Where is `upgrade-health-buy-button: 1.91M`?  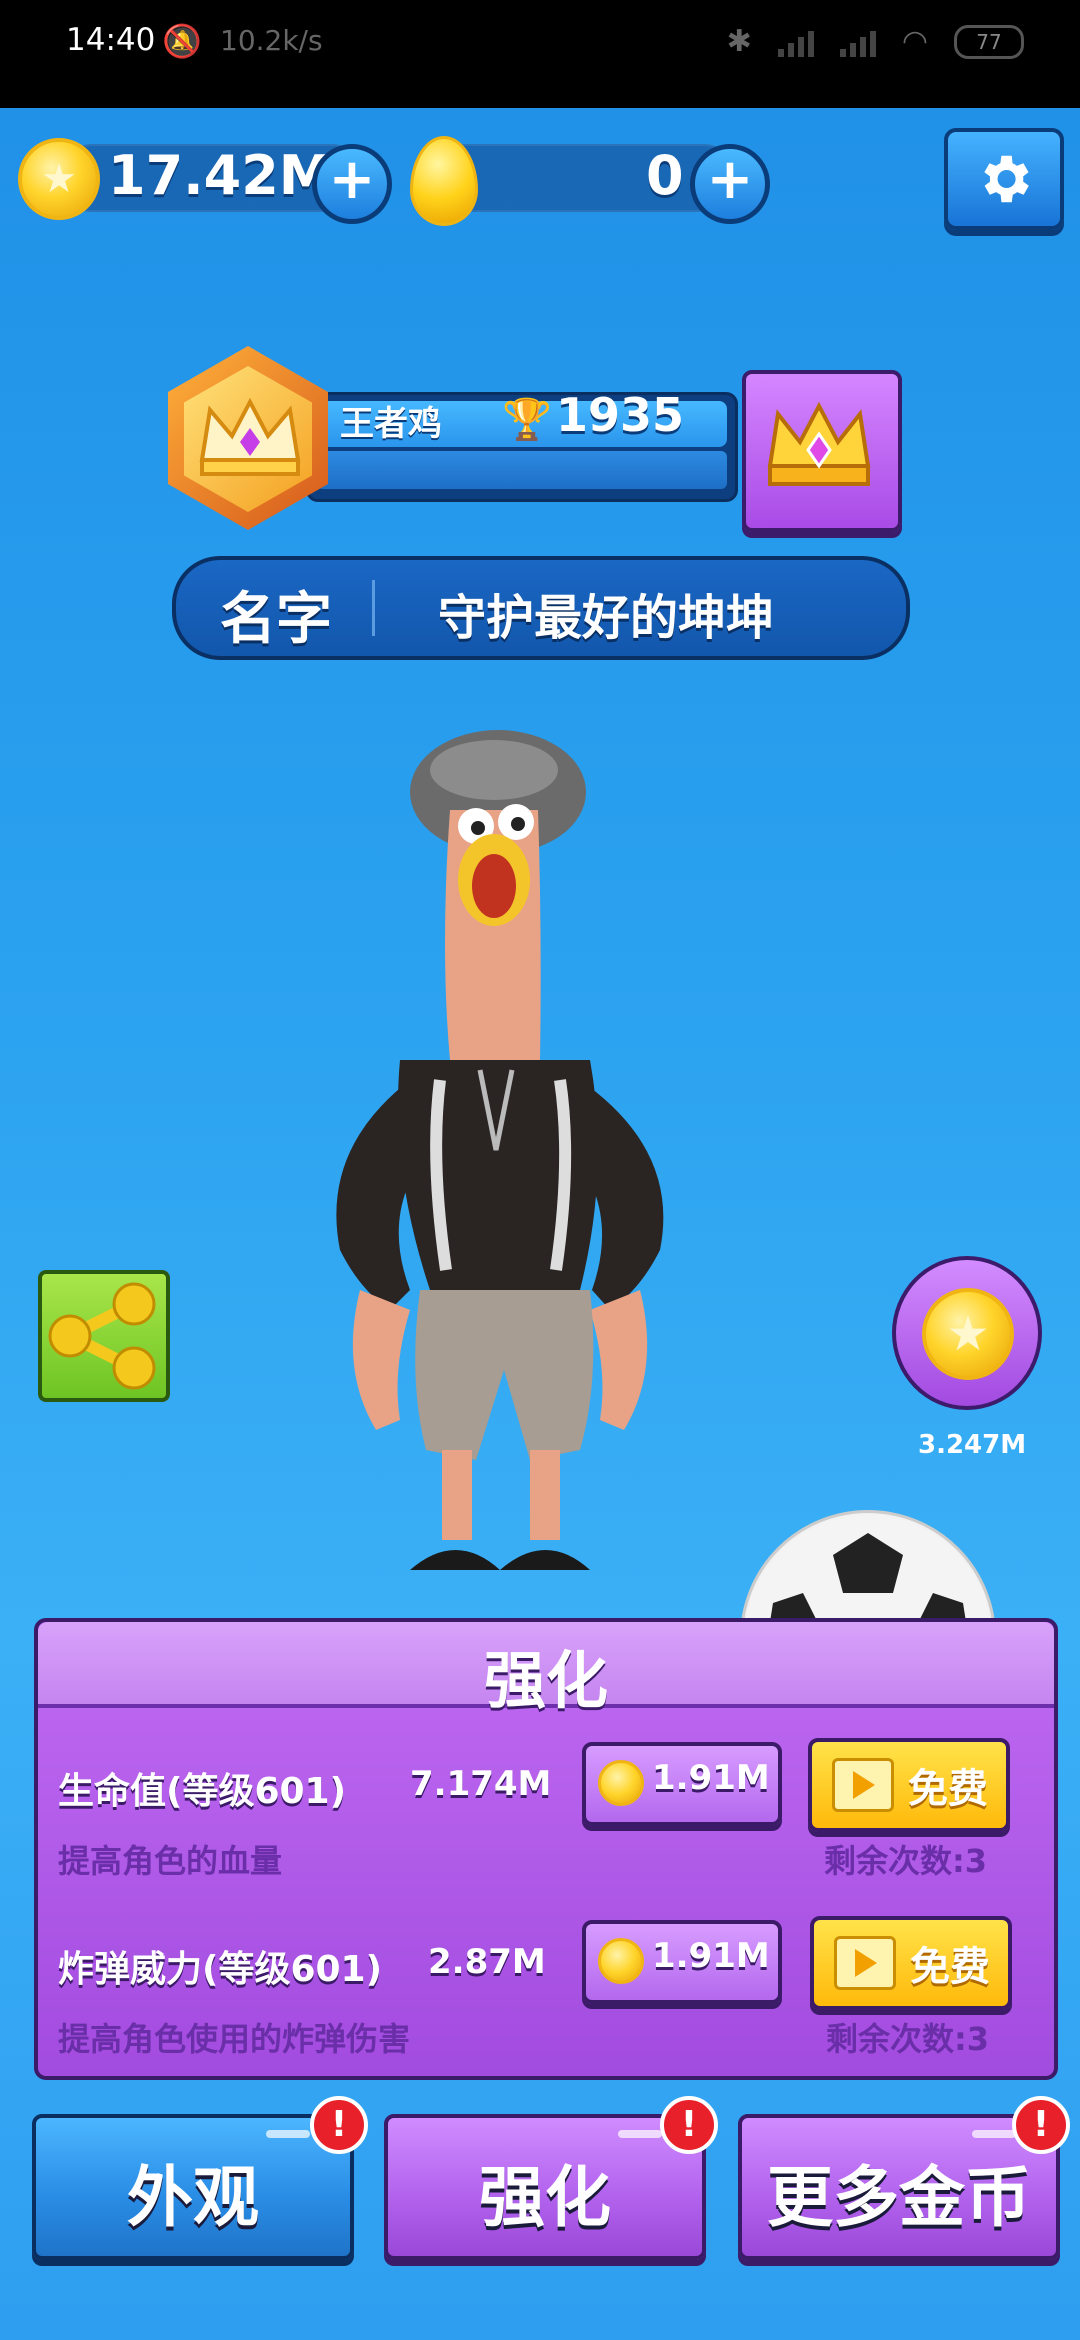 upgrade-health-buy-button: 1.91M is located at coordinates (682, 1784).